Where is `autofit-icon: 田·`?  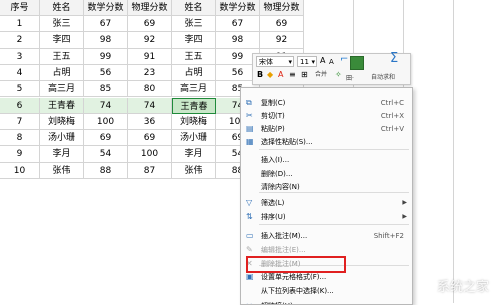
autofit-icon: 田· is located at coordinates (350, 77).